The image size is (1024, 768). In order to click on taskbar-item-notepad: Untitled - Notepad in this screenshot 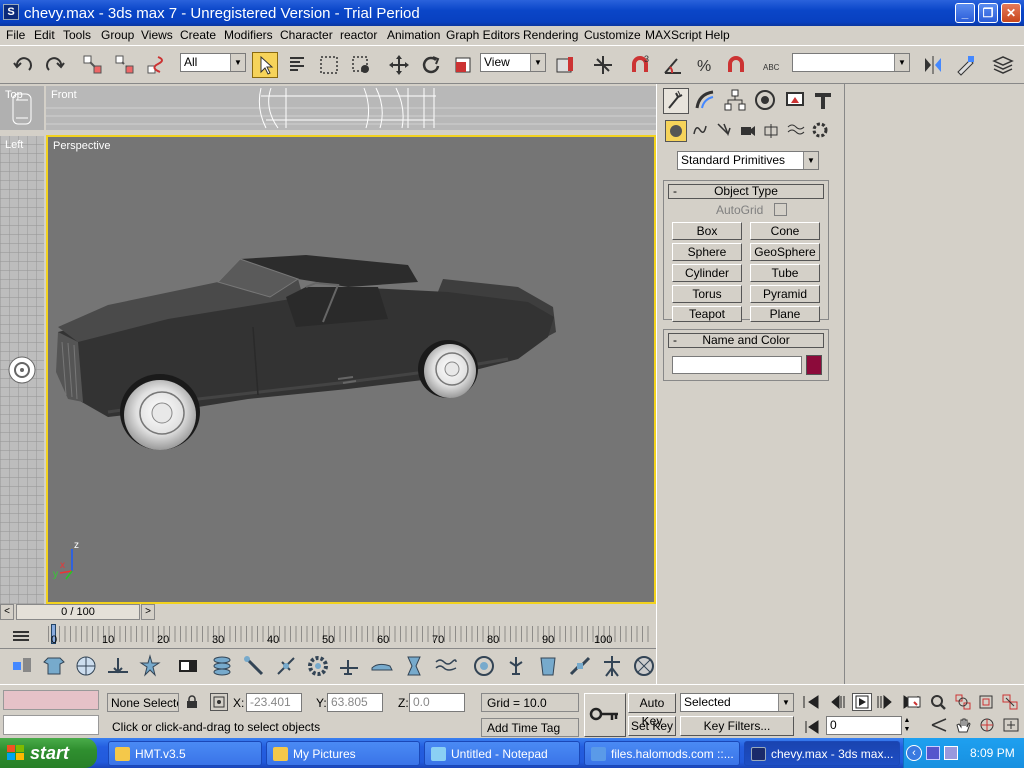, I will do `click(502, 753)`.